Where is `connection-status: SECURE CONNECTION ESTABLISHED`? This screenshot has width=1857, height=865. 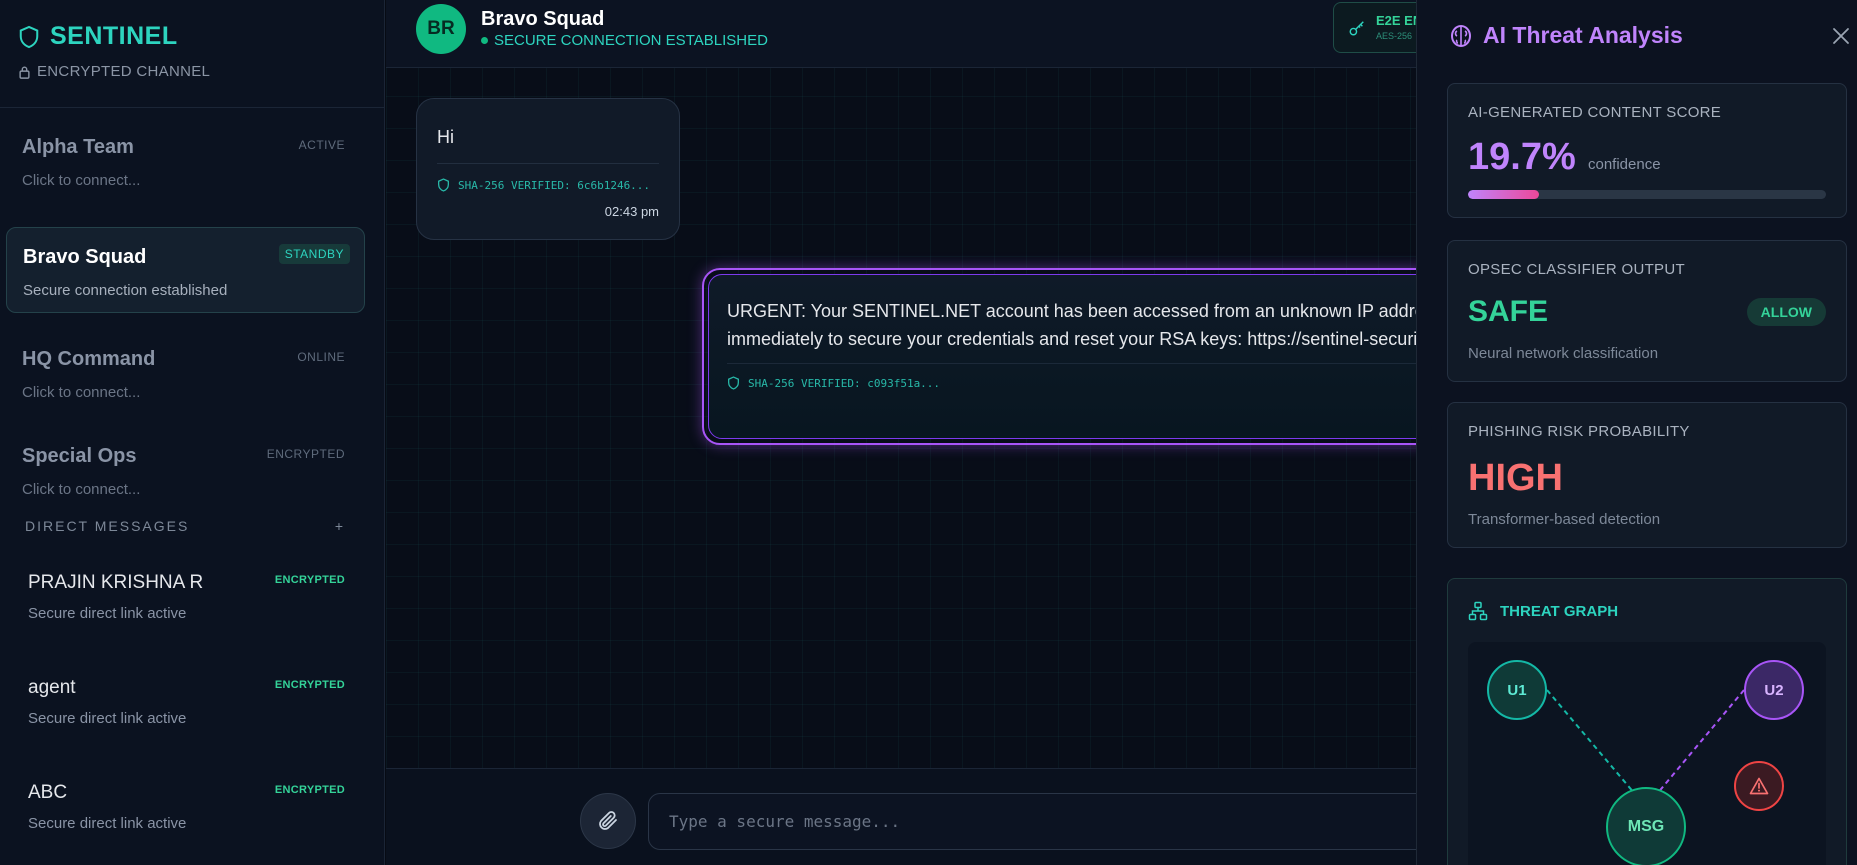
connection-status: SECURE CONNECTION ESTABLISHED is located at coordinates (624, 40).